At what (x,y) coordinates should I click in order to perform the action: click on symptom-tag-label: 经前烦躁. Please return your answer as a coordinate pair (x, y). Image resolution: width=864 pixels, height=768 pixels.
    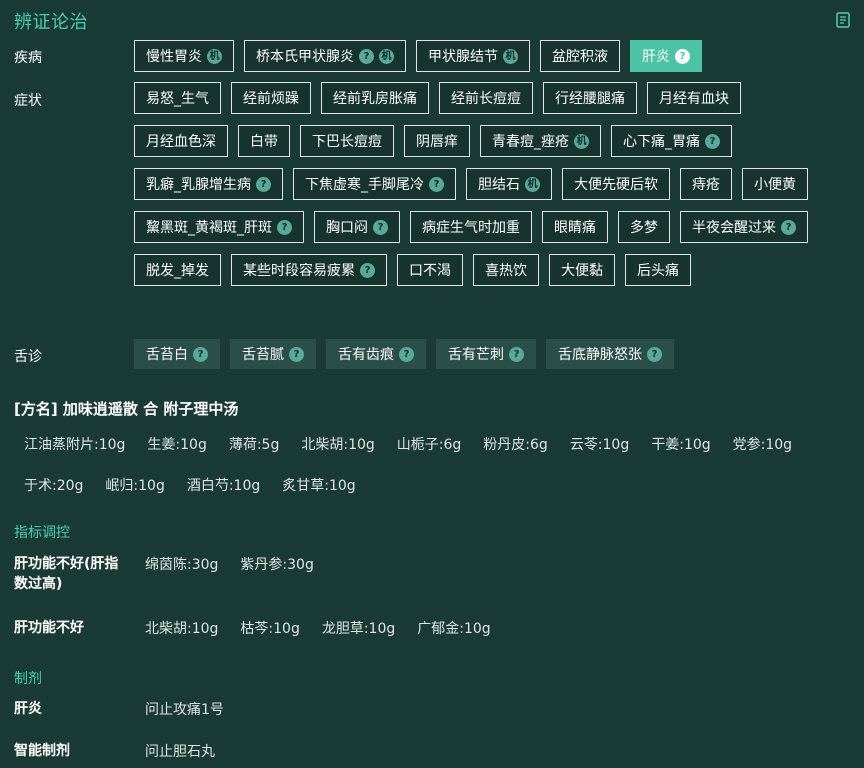
    Looking at the image, I should click on (271, 99).